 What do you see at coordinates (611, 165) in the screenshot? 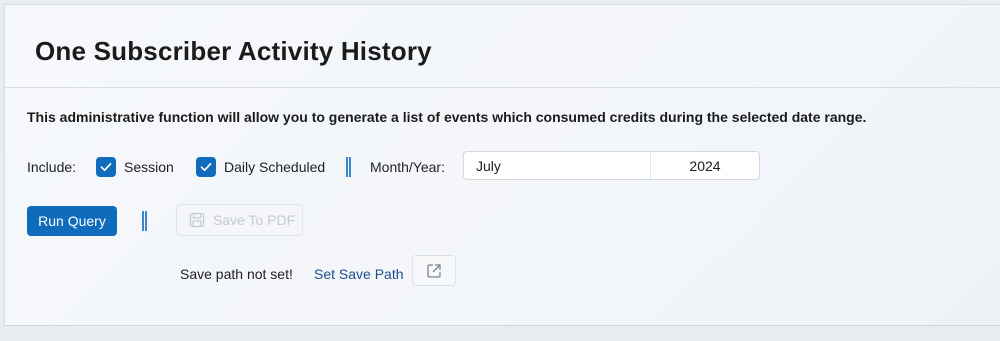
I see `month-year-picker: July 2024` at bounding box center [611, 165].